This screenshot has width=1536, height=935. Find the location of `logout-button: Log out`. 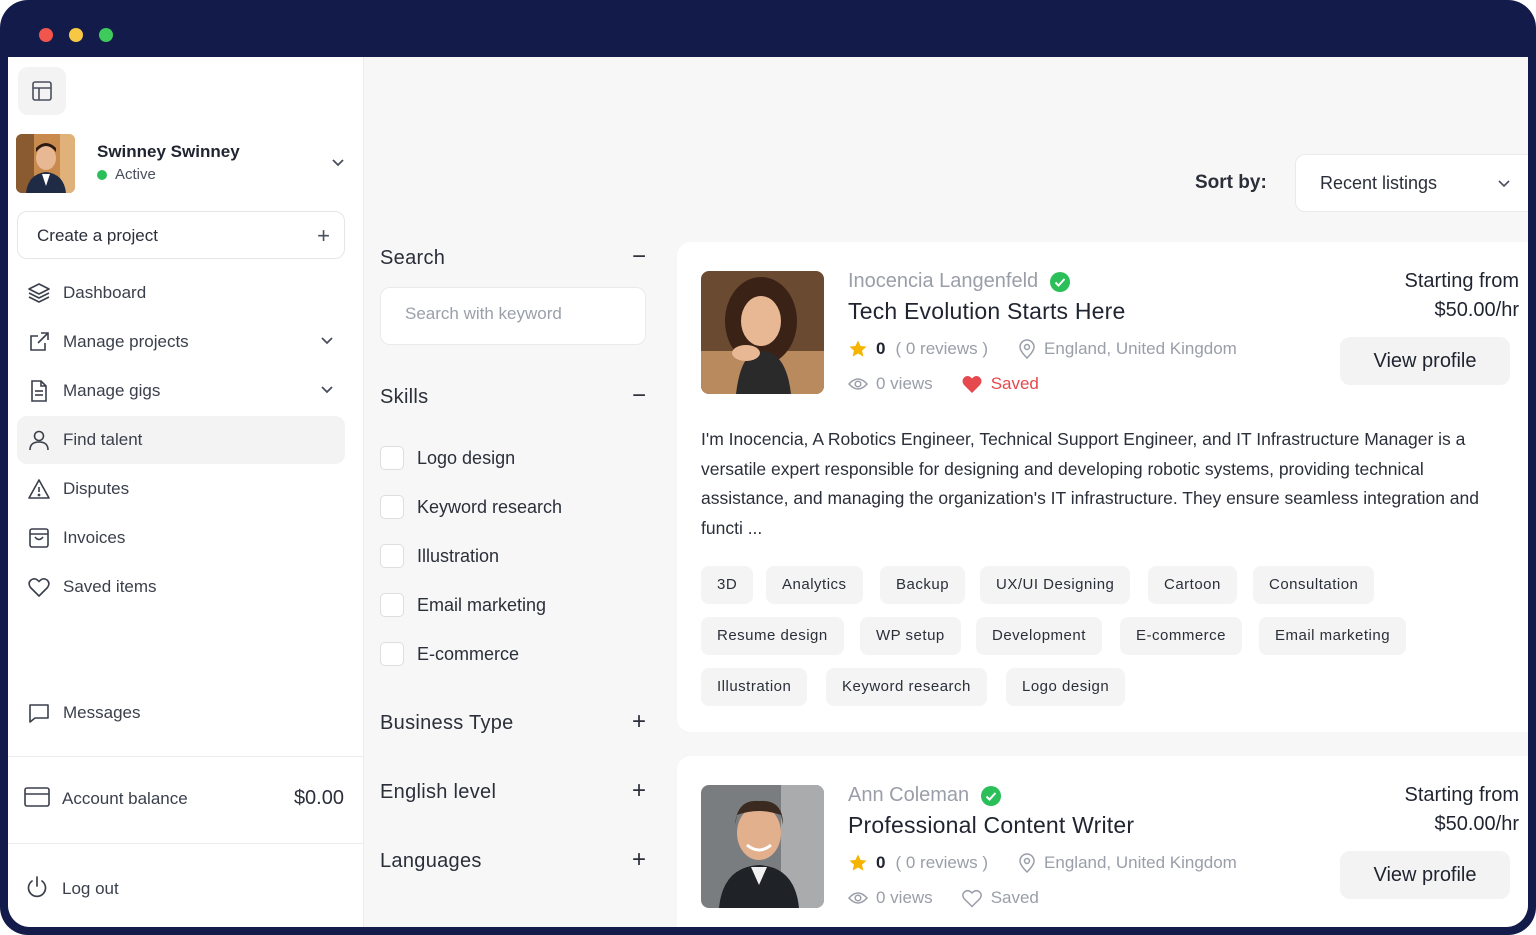

logout-button: Log out is located at coordinates (184, 887).